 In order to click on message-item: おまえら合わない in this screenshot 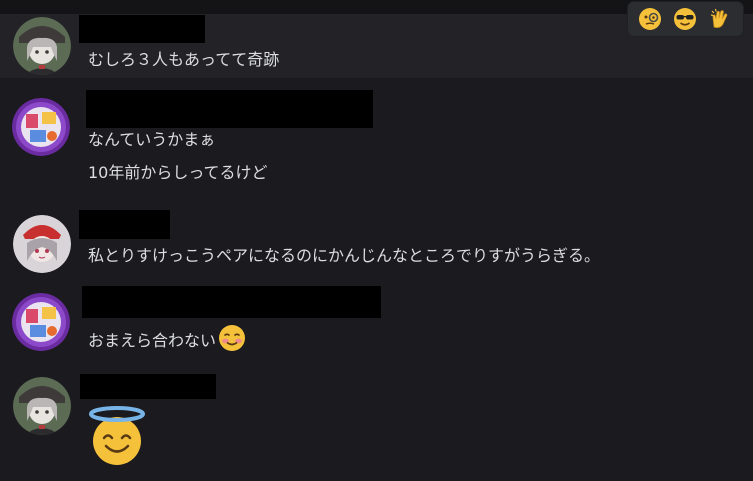, I will do `click(376, 320)`.